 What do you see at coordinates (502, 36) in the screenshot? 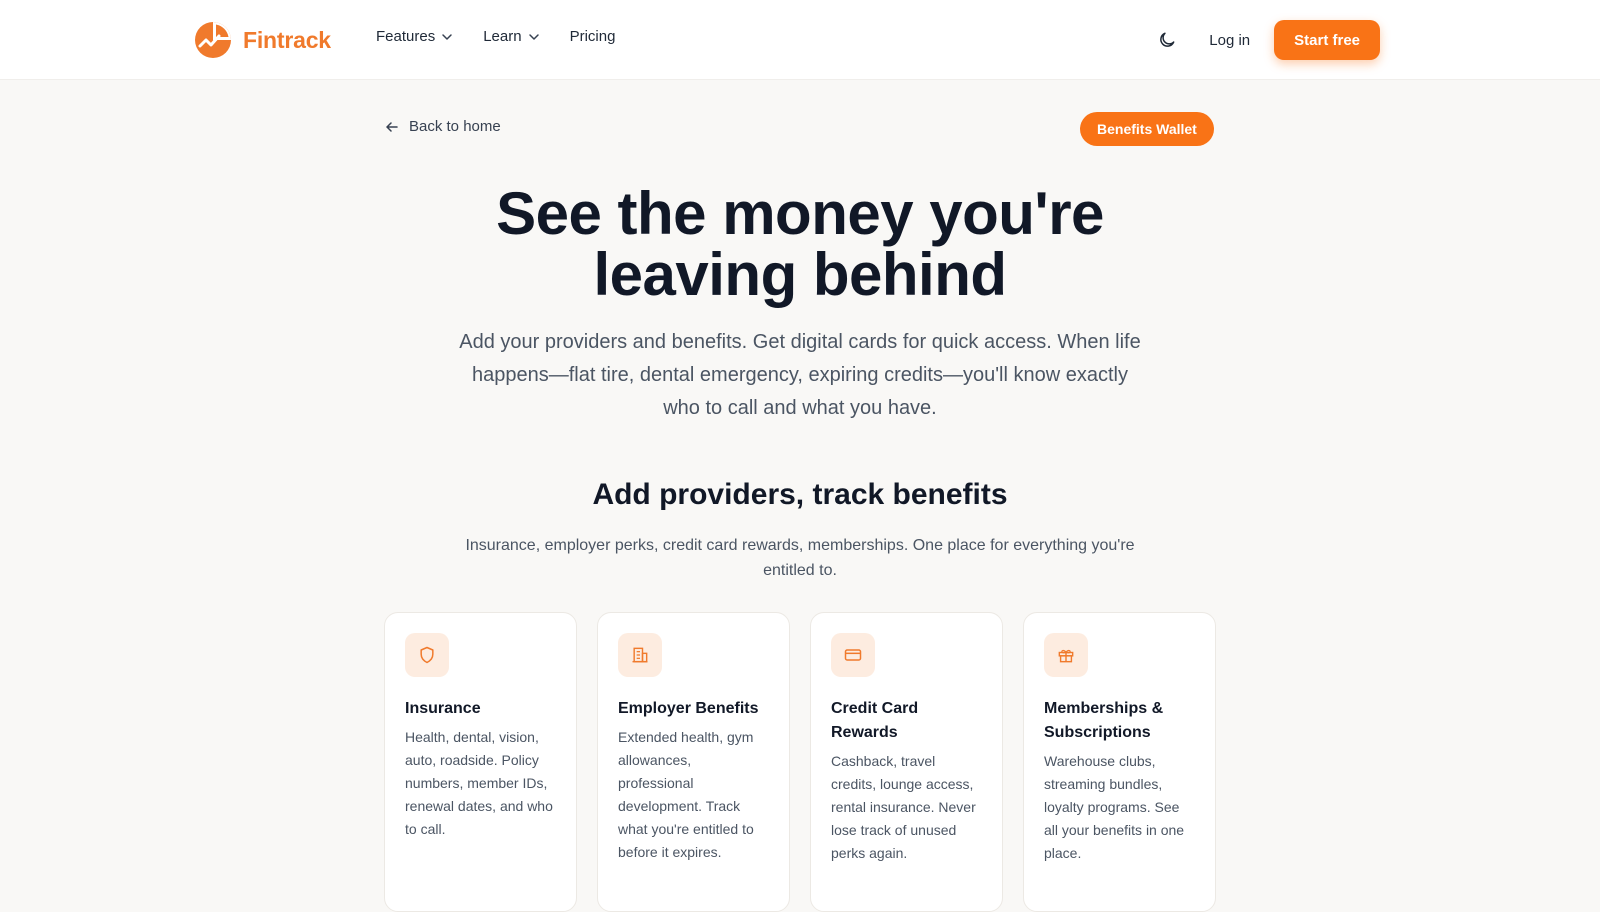
I see `nav-learn-label: Learn` at bounding box center [502, 36].